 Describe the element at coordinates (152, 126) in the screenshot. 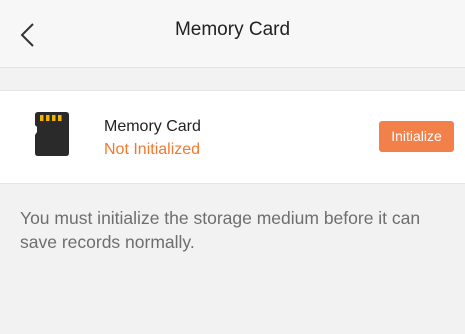

I see `card-name-label: Memory Card` at that location.